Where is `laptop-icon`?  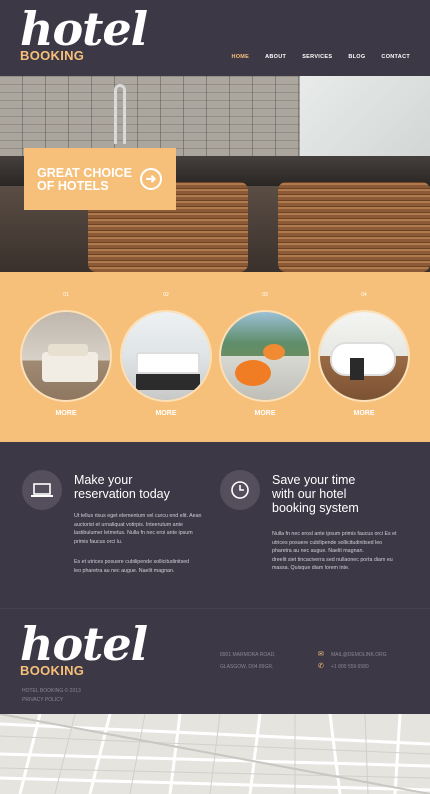 laptop-icon is located at coordinates (42, 490).